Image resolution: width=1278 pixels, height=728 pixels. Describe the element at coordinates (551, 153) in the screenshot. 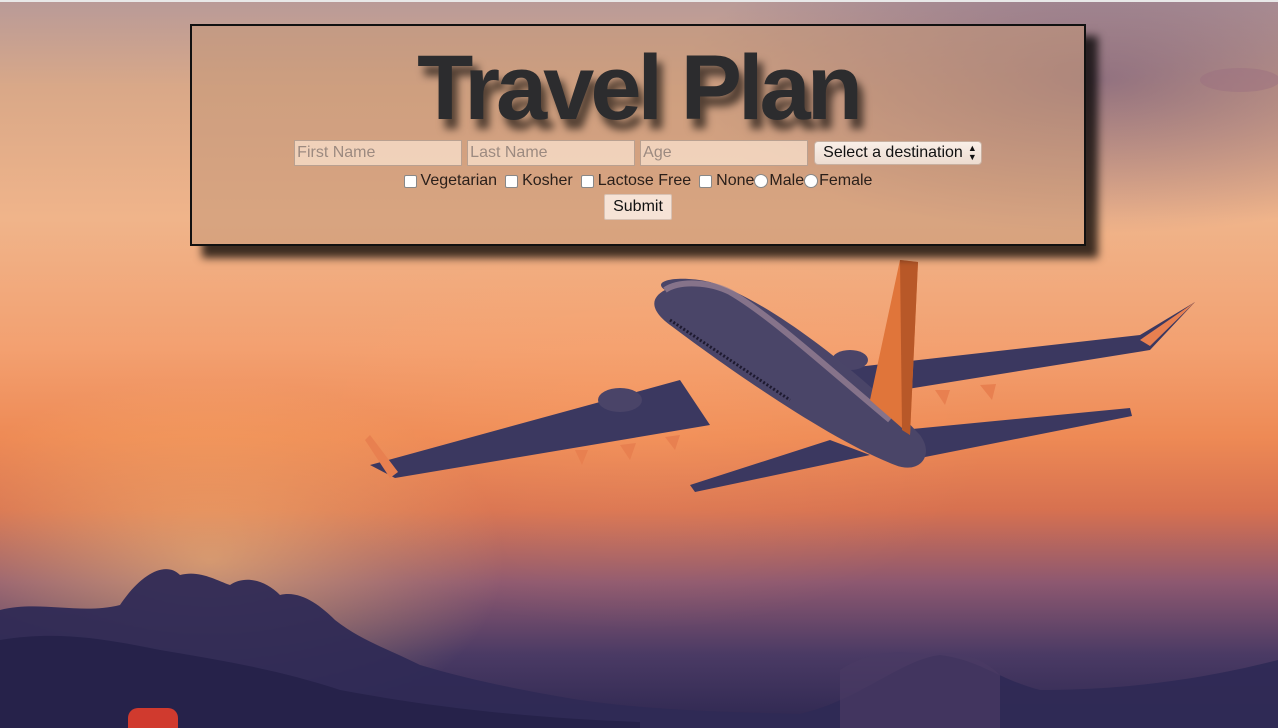

I see `last-name-input` at that location.